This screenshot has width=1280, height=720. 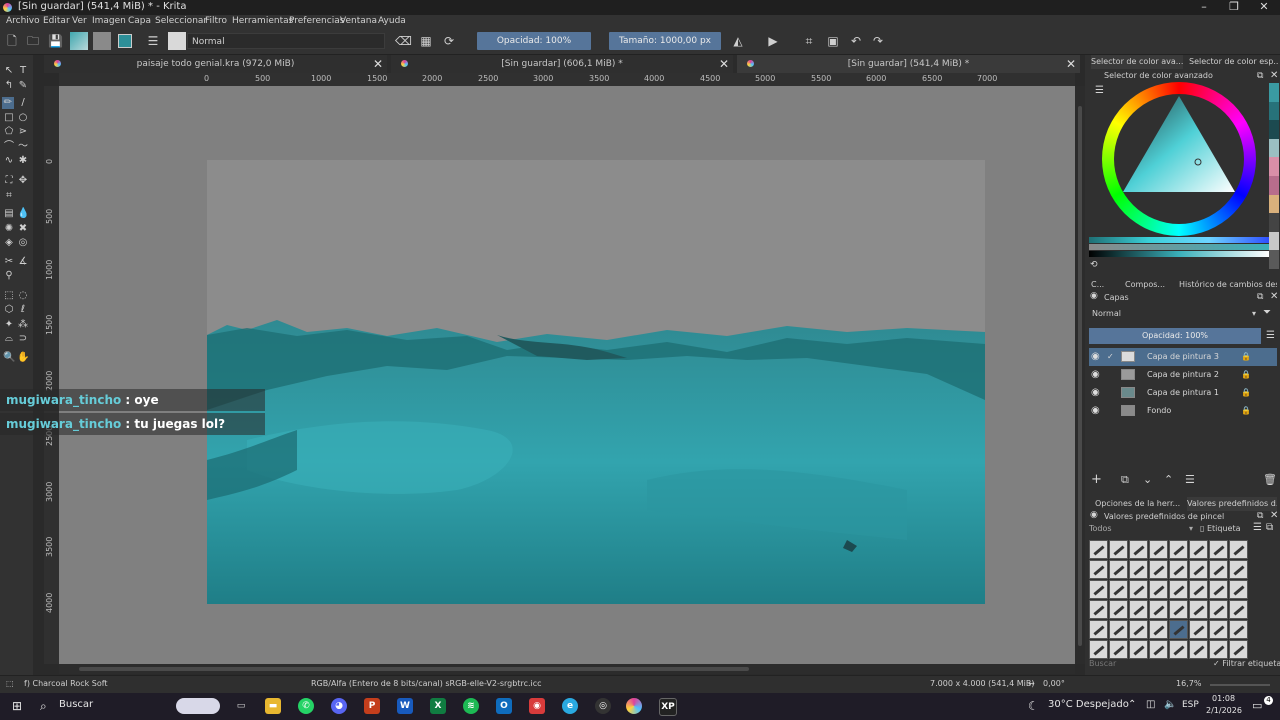 I want to click on calligraphy-icon: ✎, so click(x=23, y=86).